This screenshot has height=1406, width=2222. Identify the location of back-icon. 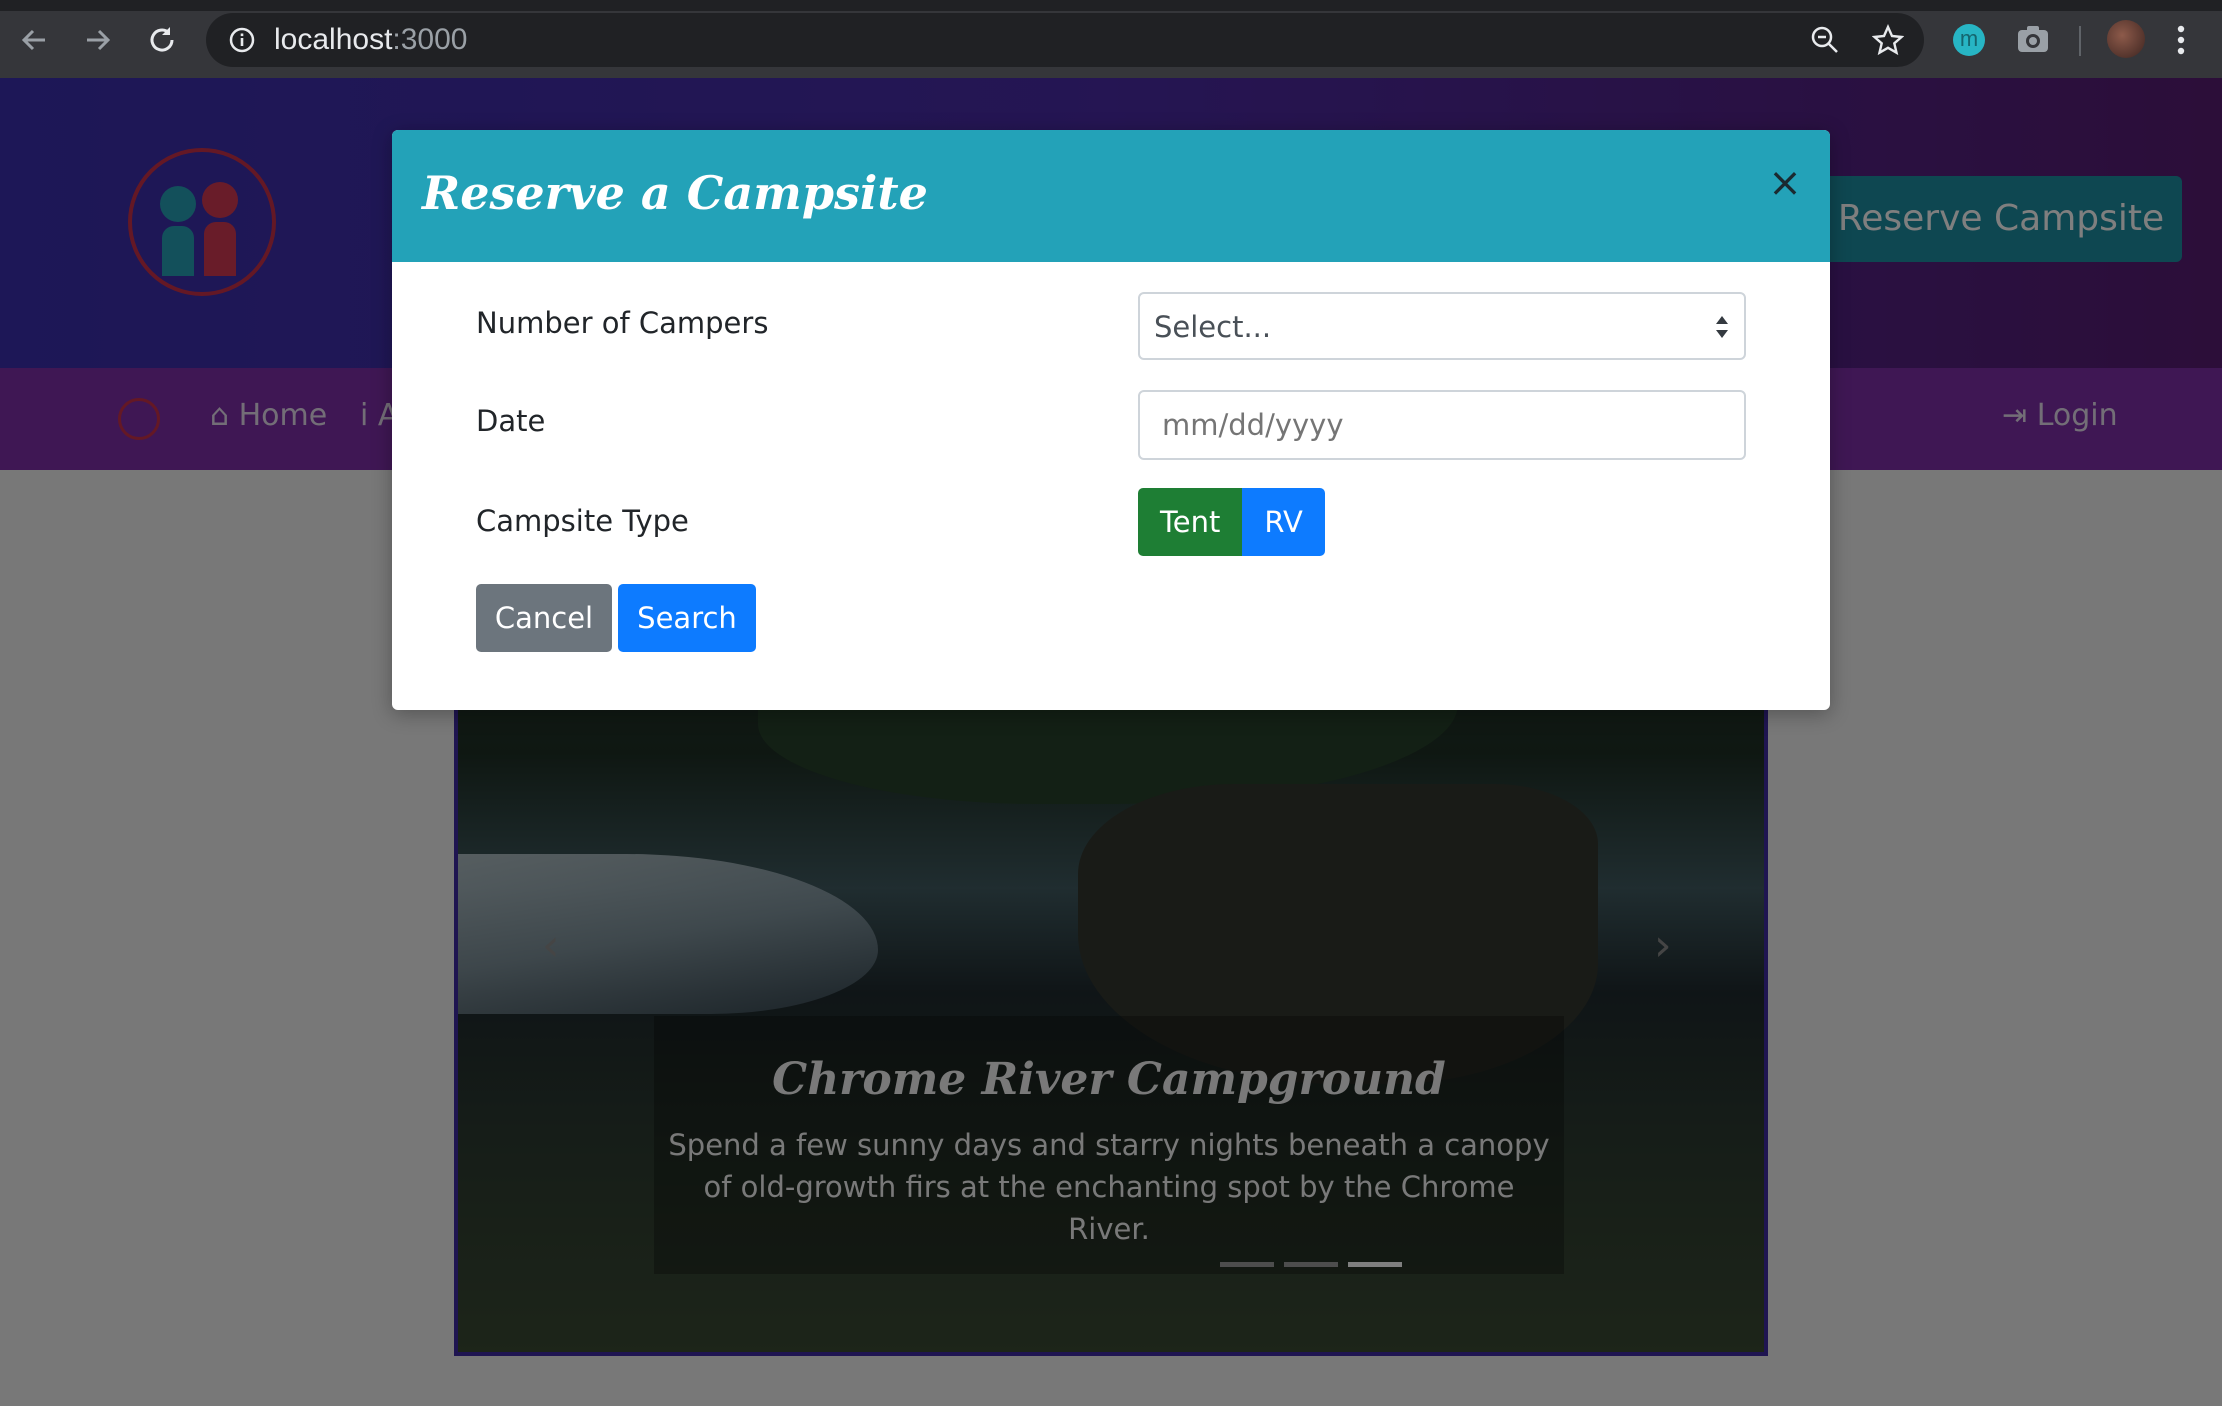
(34, 40).